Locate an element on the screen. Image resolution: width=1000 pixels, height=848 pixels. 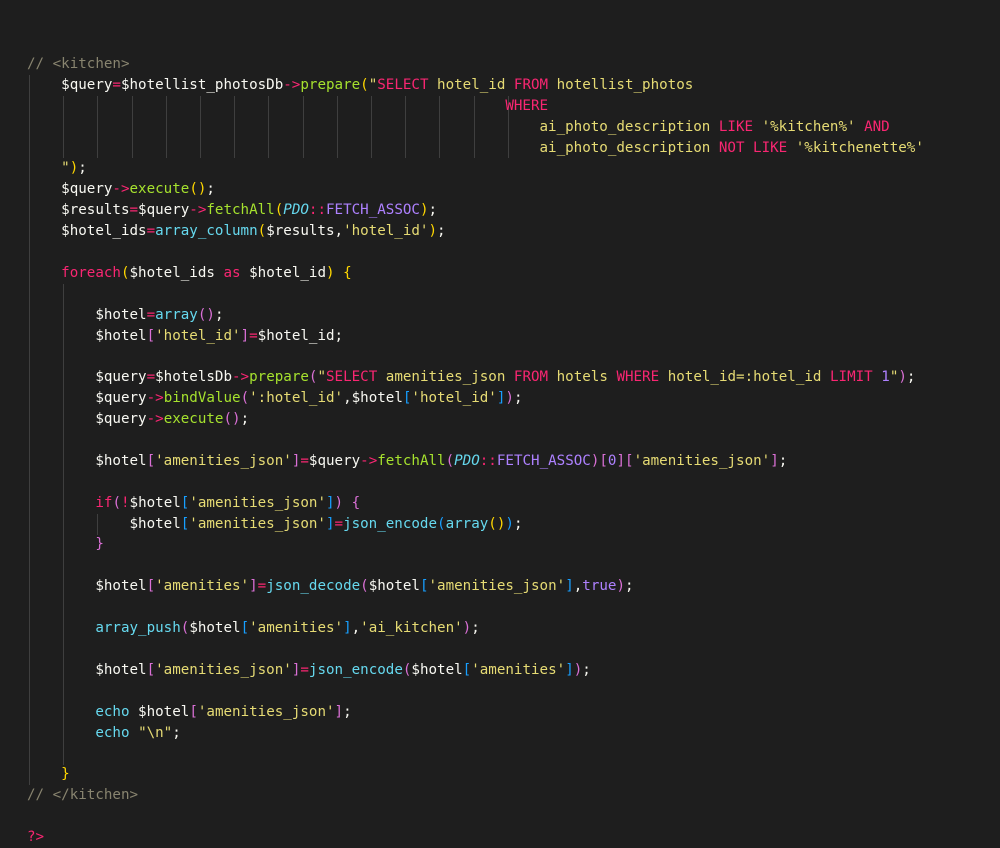
code-token: json_encode is located at coordinates (355, 669).